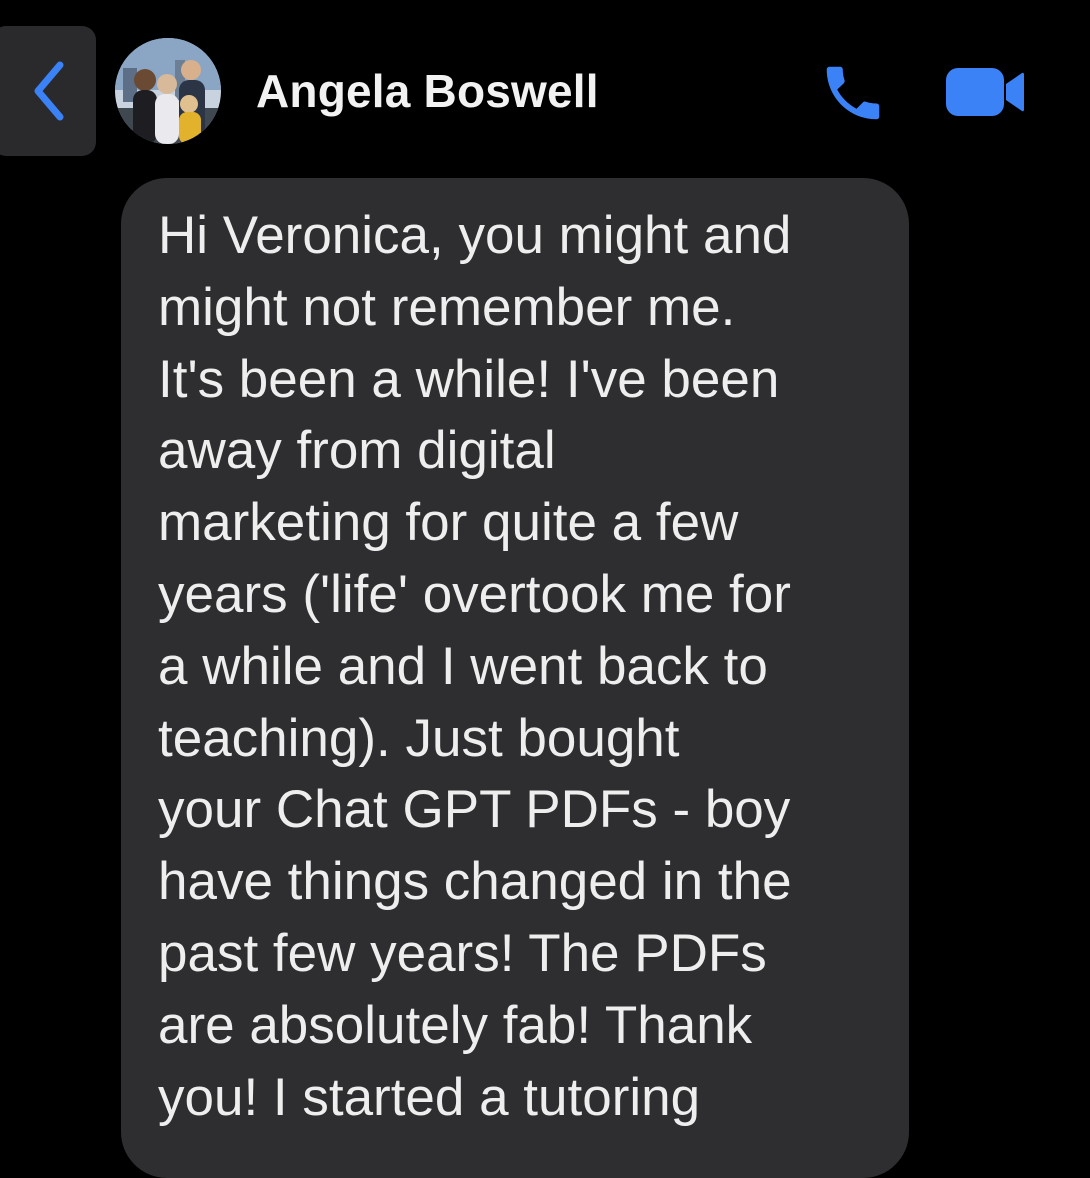 This screenshot has height=1178, width=1090. What do you see at coordinates (474, 810) in the screenshot?
I see `message-line: your Chat GPT PDFs - boy` at bounding box center [474, 810].